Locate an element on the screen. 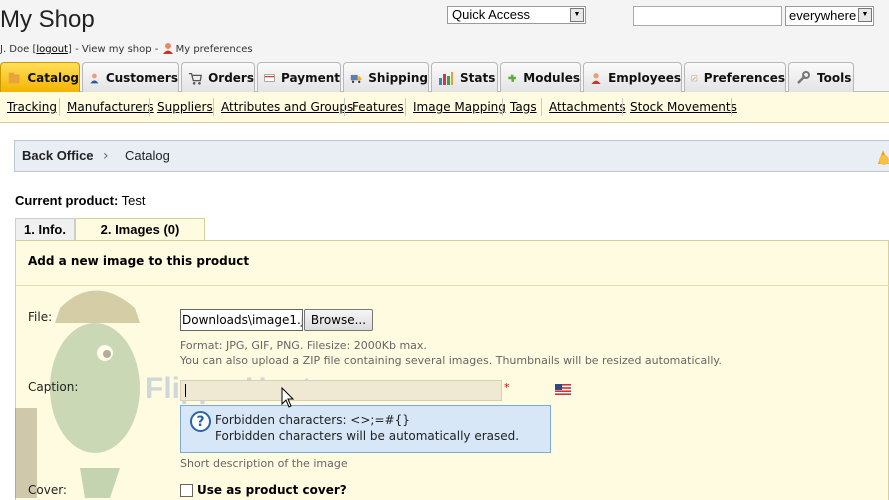 This screenshot has width=889, height=500. tab-preferences: Preferences is located at coordinates (735, 77).